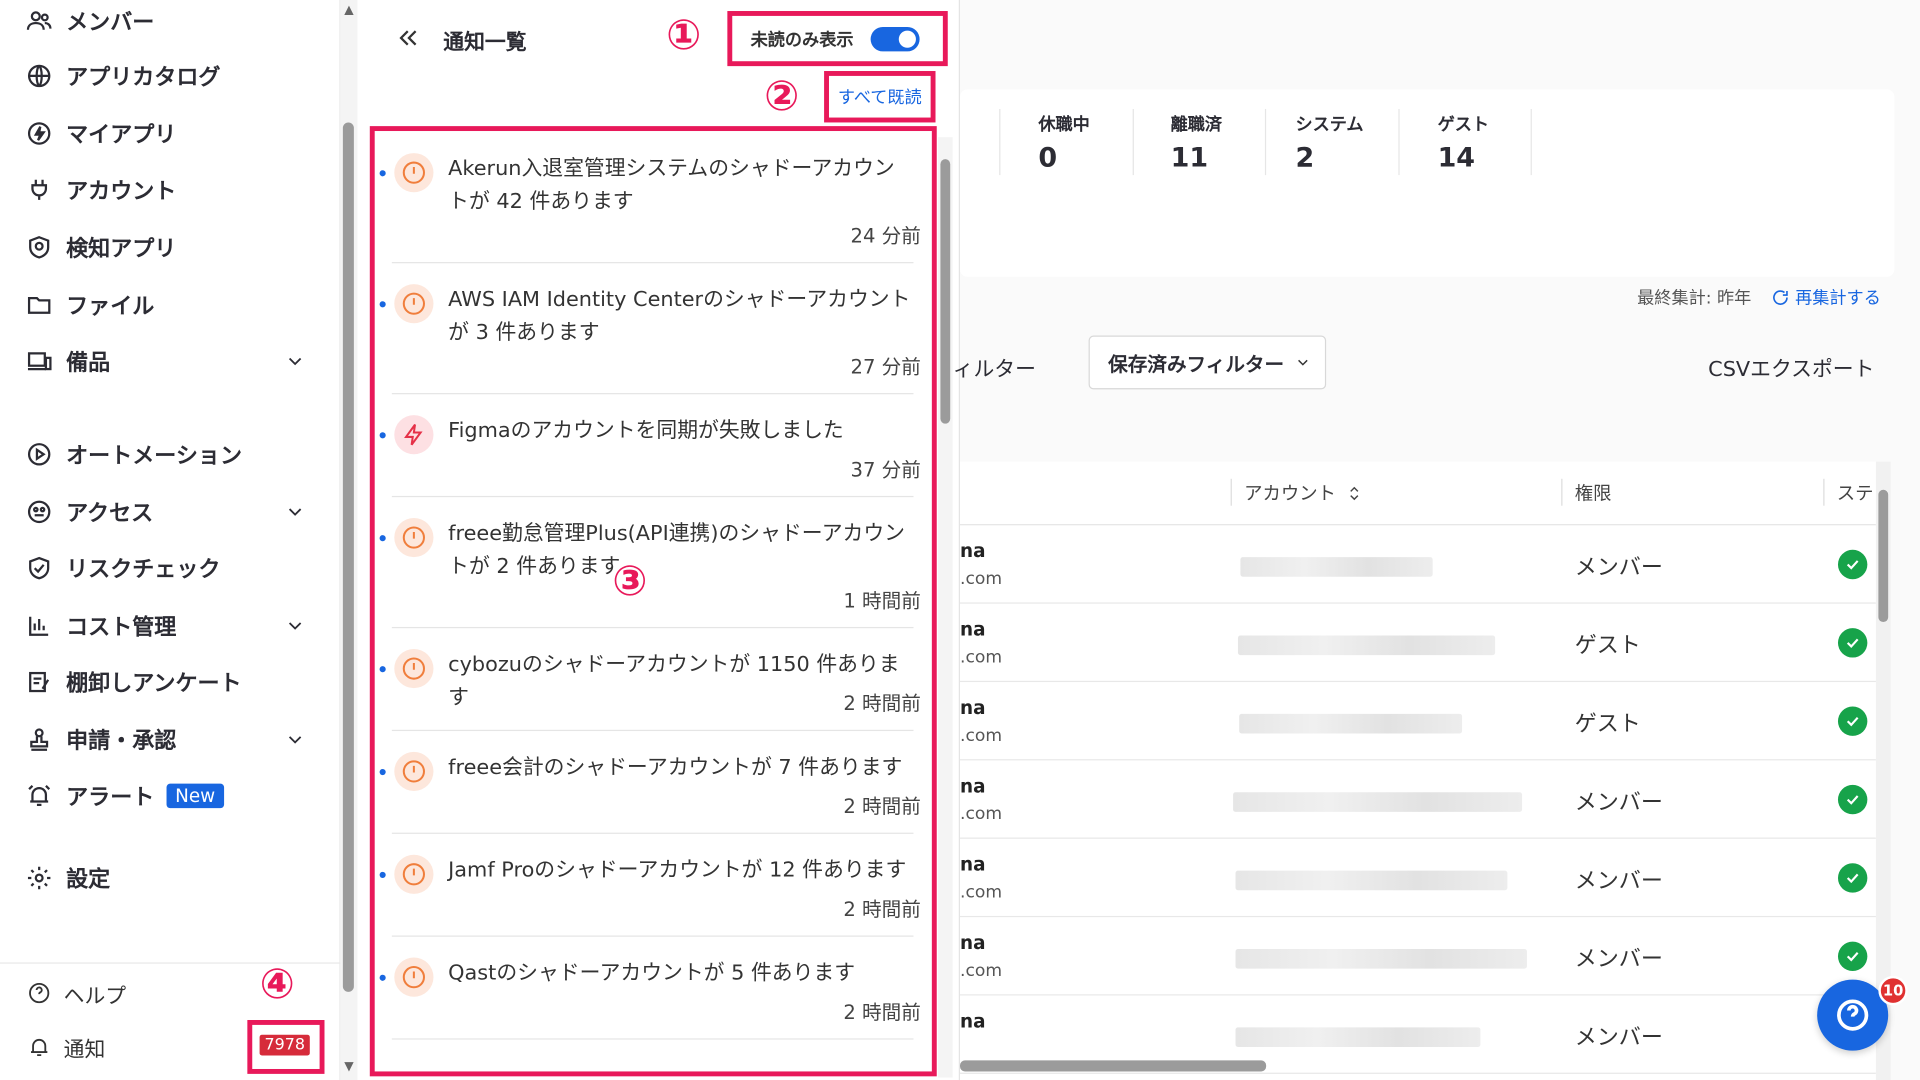 The height and width of the screenshot is (1080, 1920). Describe the element at coordinates (100, 133) in the screenshot. I see `sidebar-item-my-apps: マイアプリ` at that location.